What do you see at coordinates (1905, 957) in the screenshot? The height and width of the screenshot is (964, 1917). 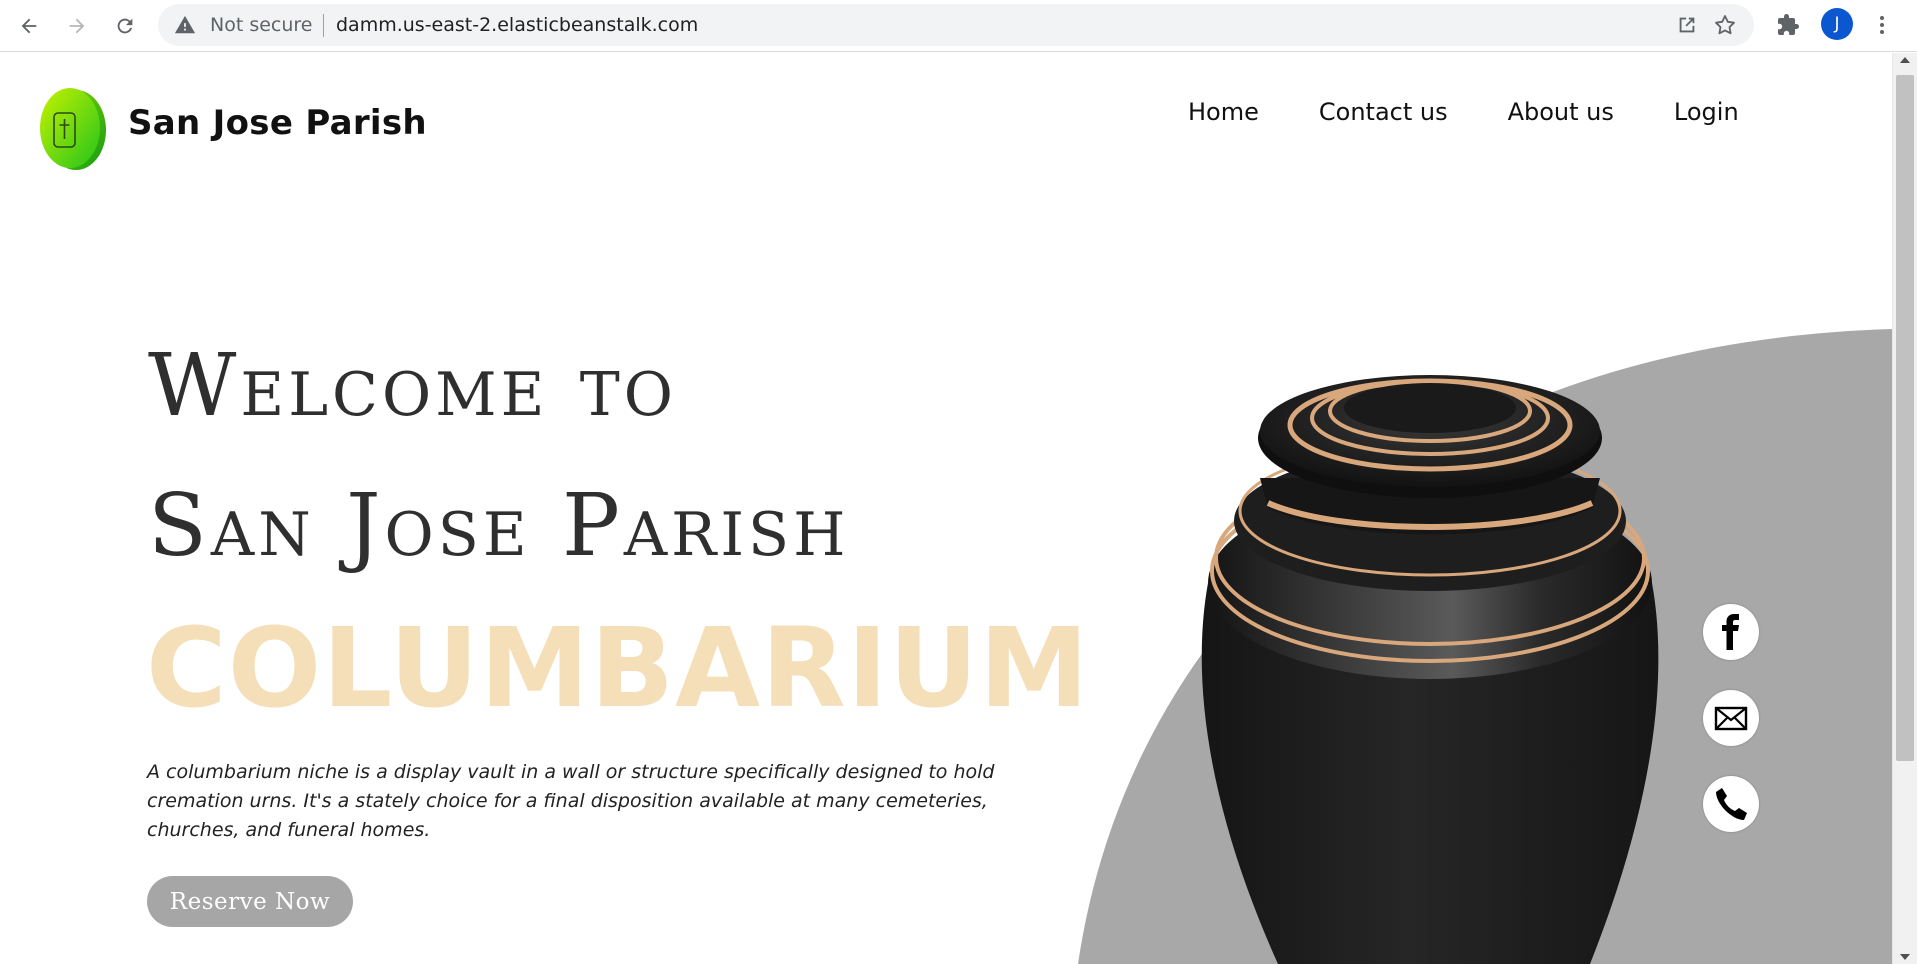 I see `scroll-down-arrow-icon` at bounding box center [1905, 957].